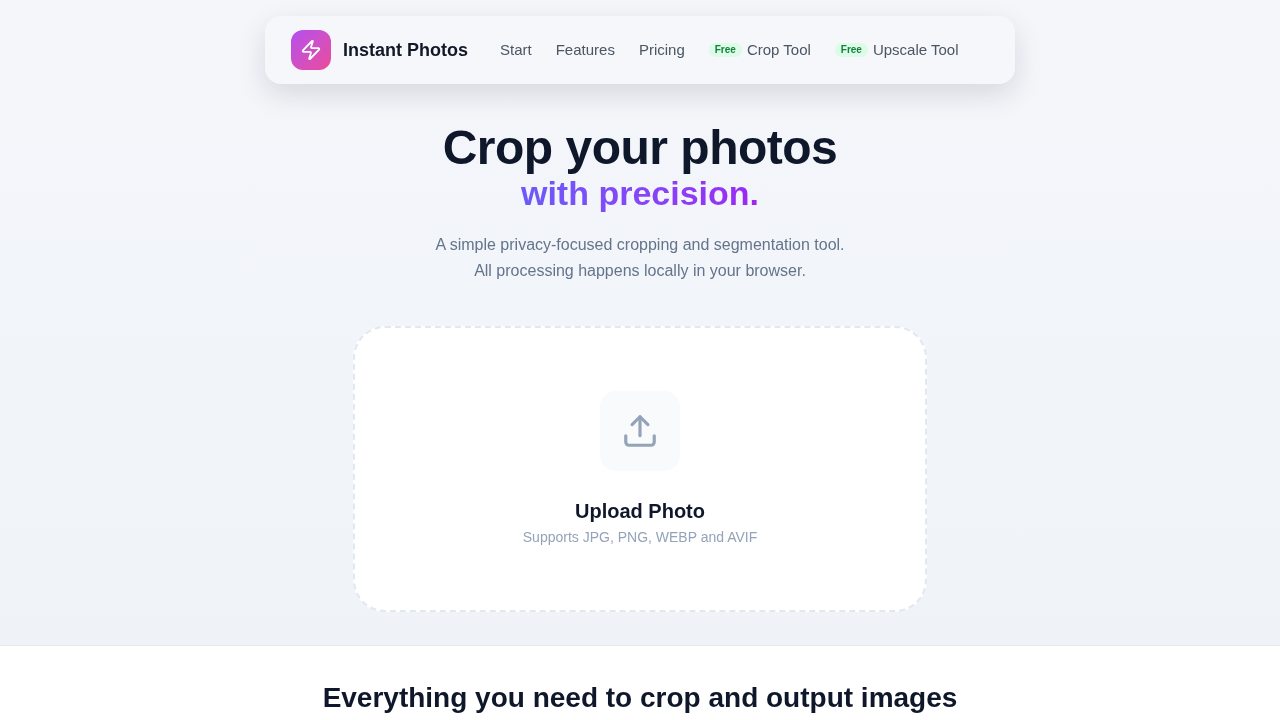 The height and width of the screenshot is (720, 1280). Describe the element at coordinates (640, 698) in the screenshot. I see `section-heading: Everything you need to crop and output images` at that location.